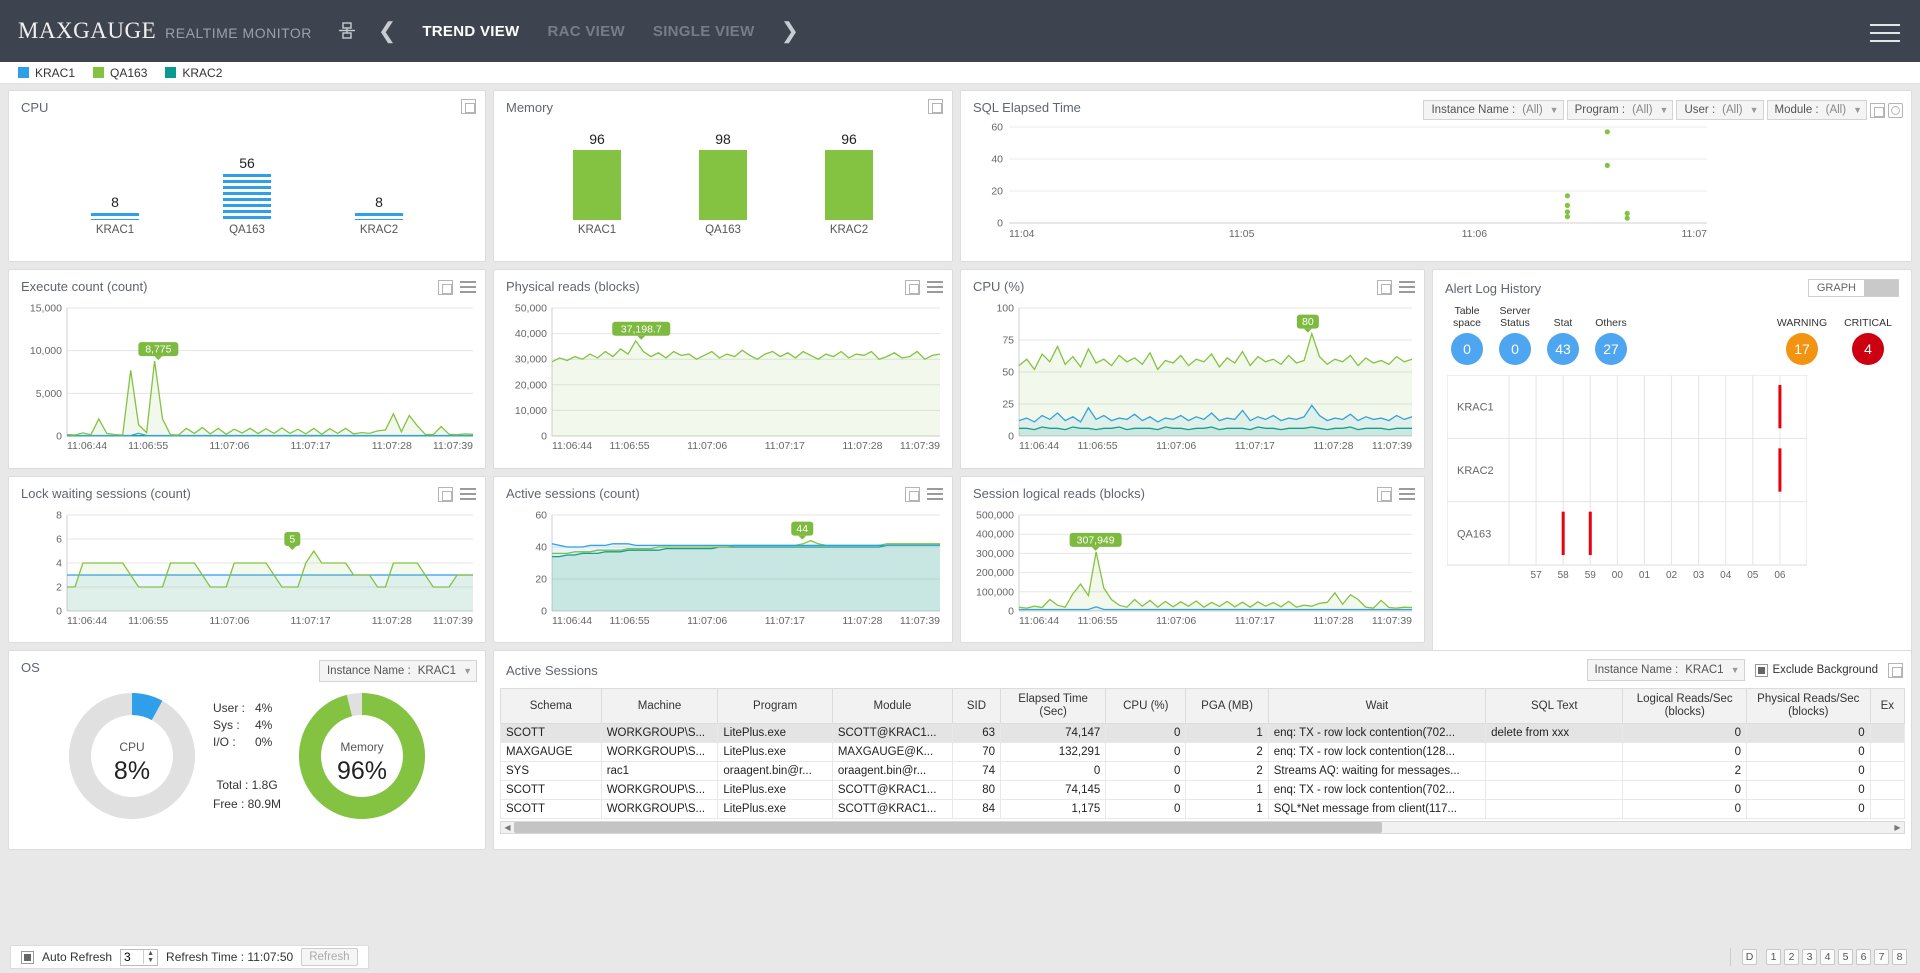 The width and height of the screenshot is (1920, 973). What do you see at coordinates (1899, 957) in the screenshot?
I see `page-button: 8` at bounding box center [1899, 957].